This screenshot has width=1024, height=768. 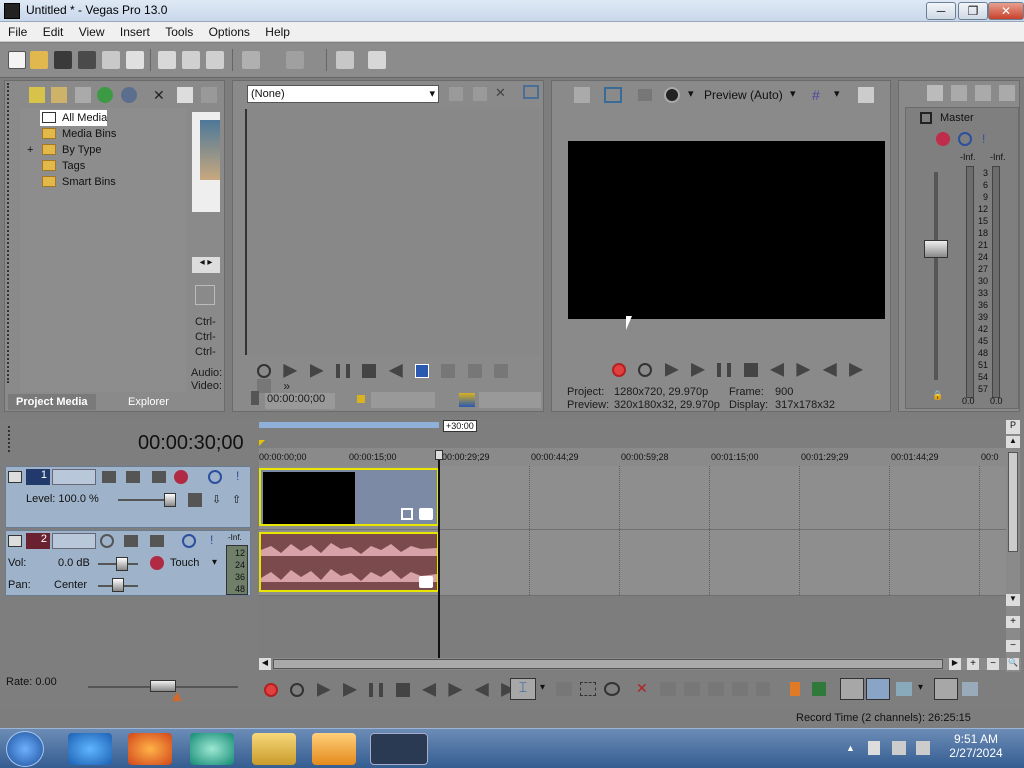 I want to click on video-track-header: 1 ! Level: 100.0 % ⇩ ⇧, so click(x=128, y=497).